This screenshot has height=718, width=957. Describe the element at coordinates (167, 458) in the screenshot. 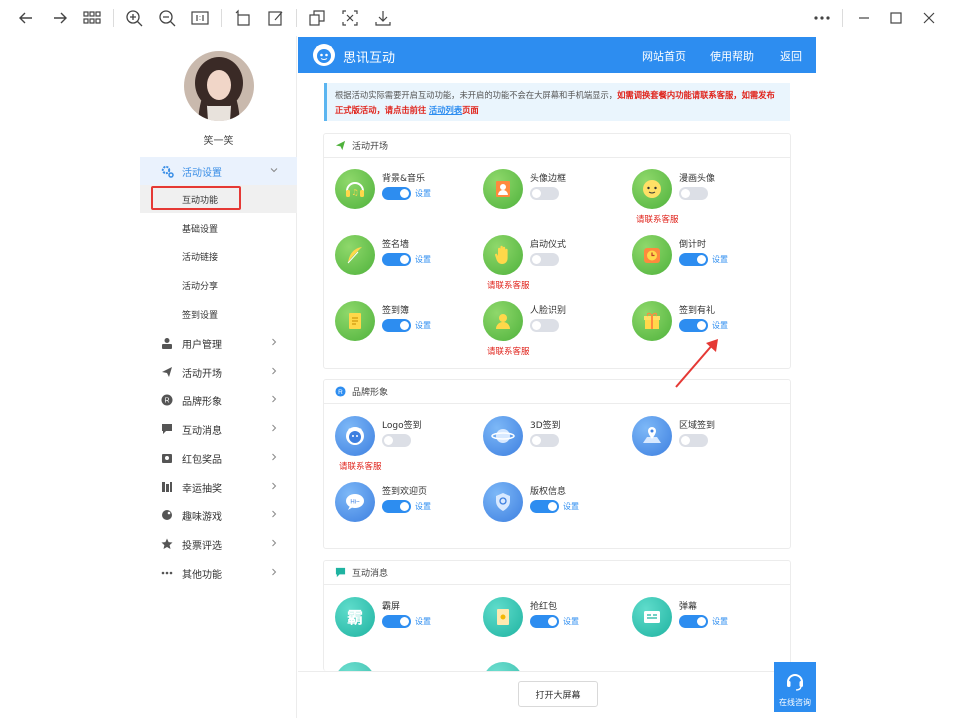

I see `gift-icon` at that location.